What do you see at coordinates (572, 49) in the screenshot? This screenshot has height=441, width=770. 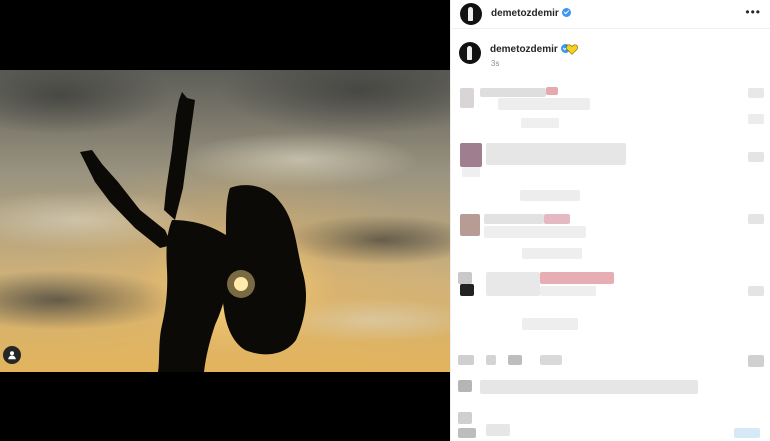 I see `yellow-heart-icon` at bounding box center [572, 49].